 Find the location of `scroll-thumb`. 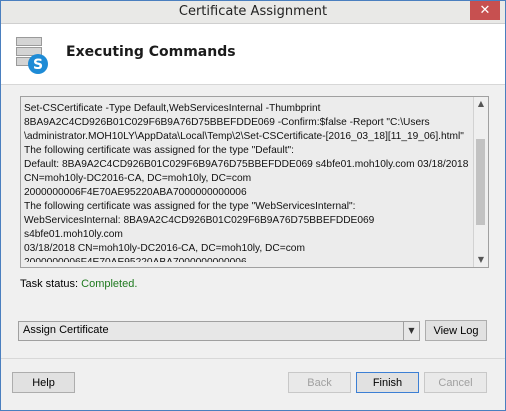

scroll-thumb is located at coordinates (480, 182).